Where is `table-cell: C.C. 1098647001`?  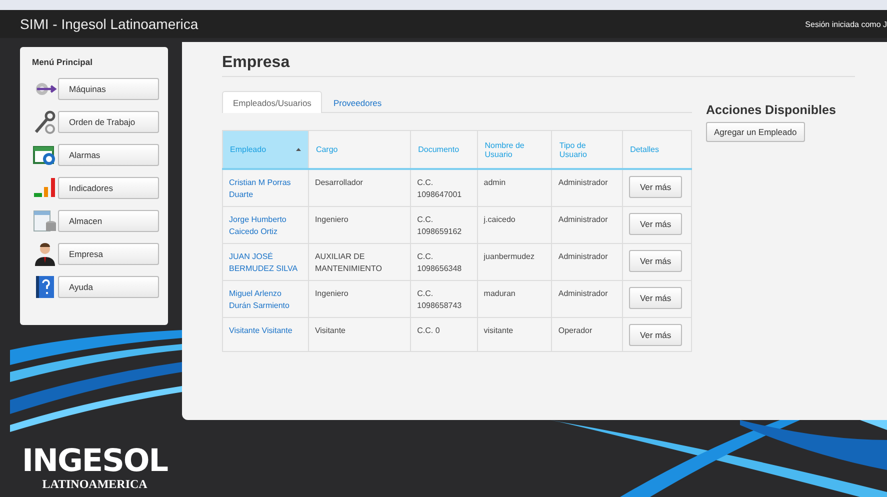
table-cell: C.C. 1098647001 is located at coordinates (444, 187).